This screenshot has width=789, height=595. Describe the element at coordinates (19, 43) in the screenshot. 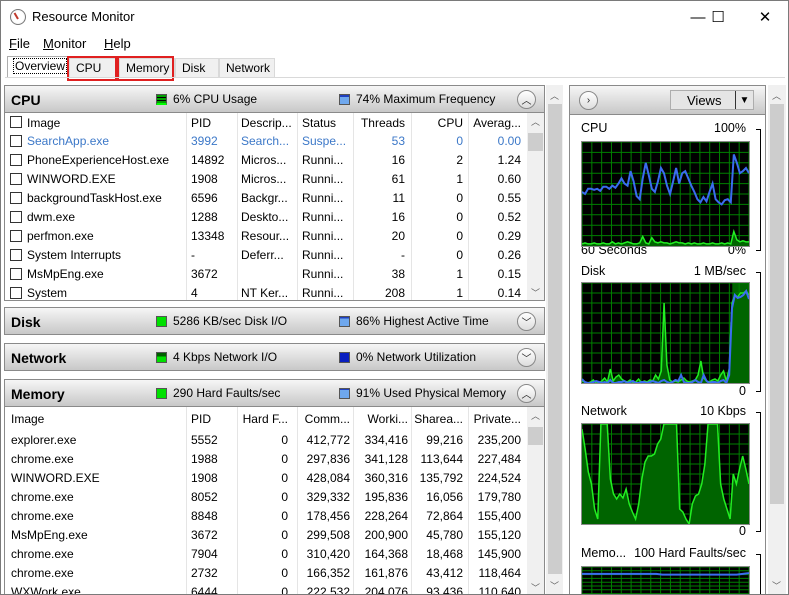

I see `menu-file: File` at that location.